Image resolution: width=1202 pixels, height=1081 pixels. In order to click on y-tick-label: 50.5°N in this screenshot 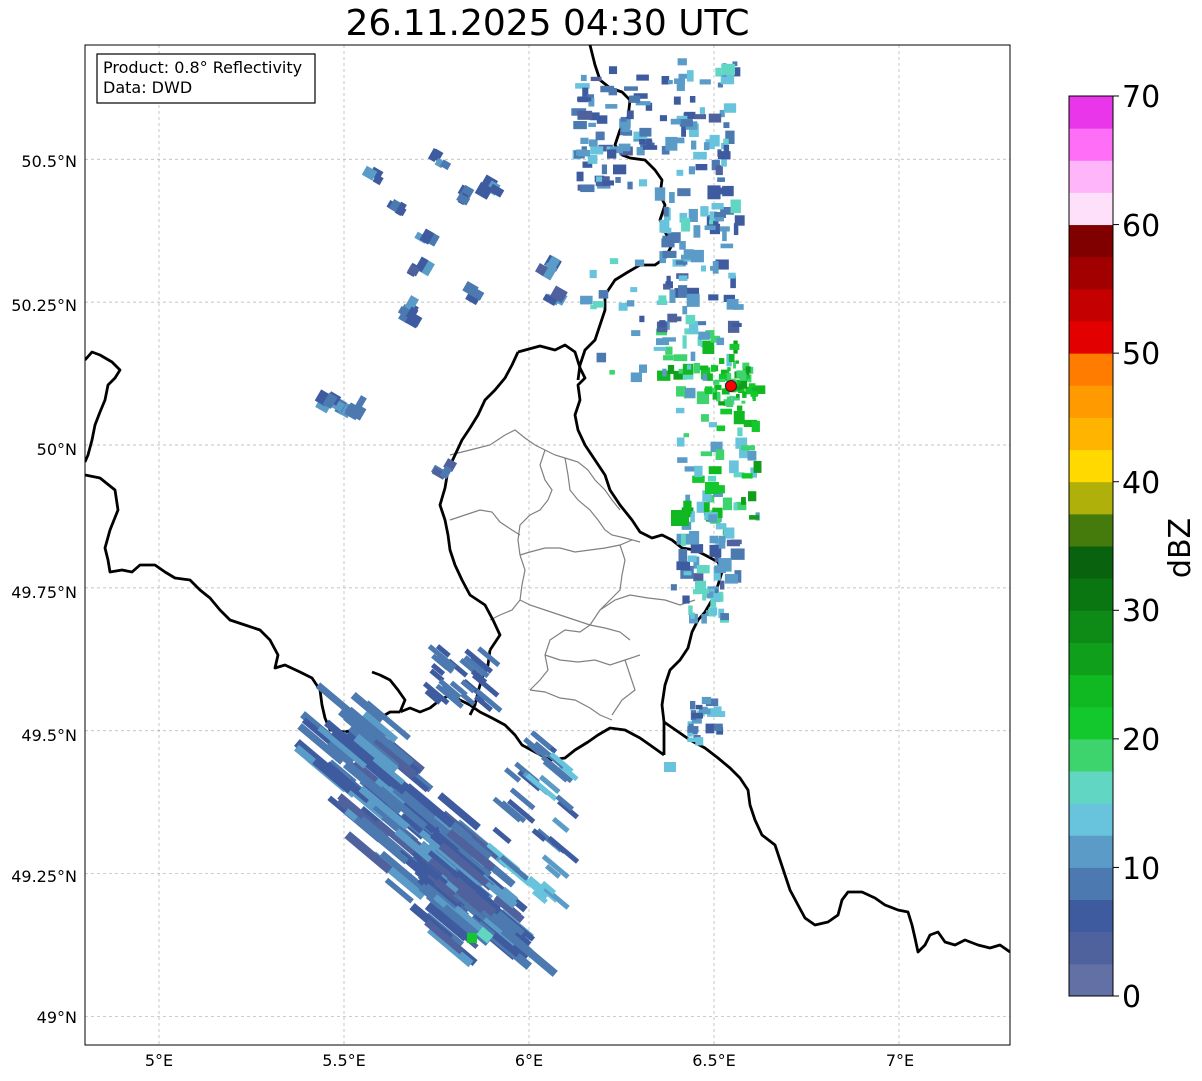, I will do `click(49, 161)`.